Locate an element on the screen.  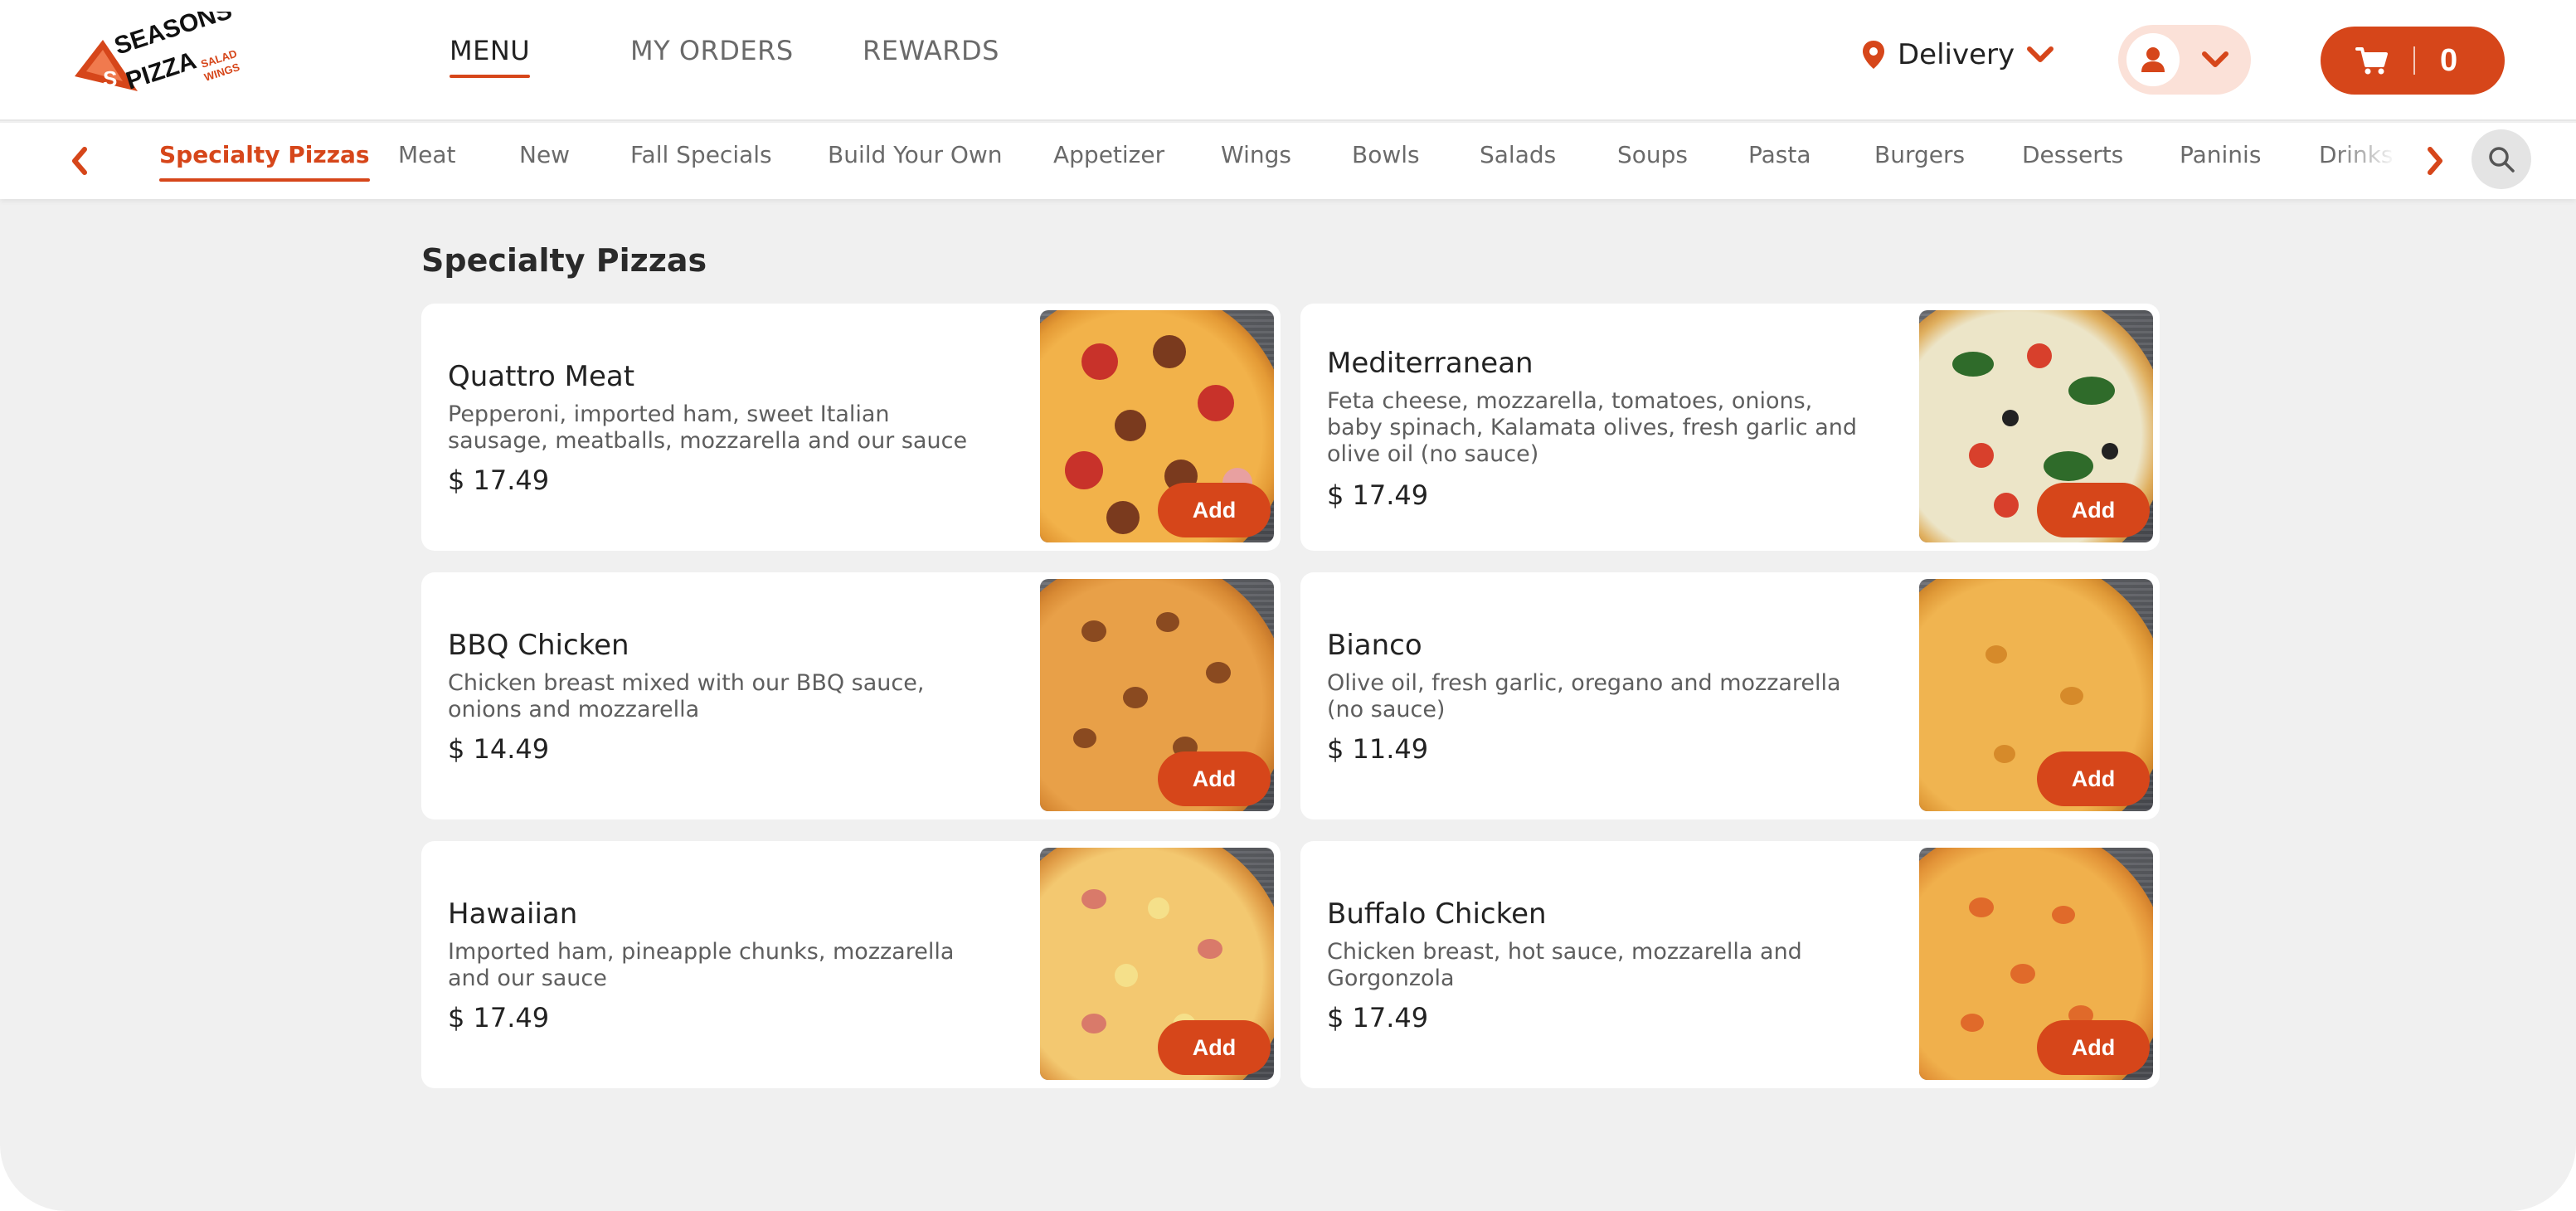
category-tab-appetizer: Appetizer is located at coordinates (1108, 154).